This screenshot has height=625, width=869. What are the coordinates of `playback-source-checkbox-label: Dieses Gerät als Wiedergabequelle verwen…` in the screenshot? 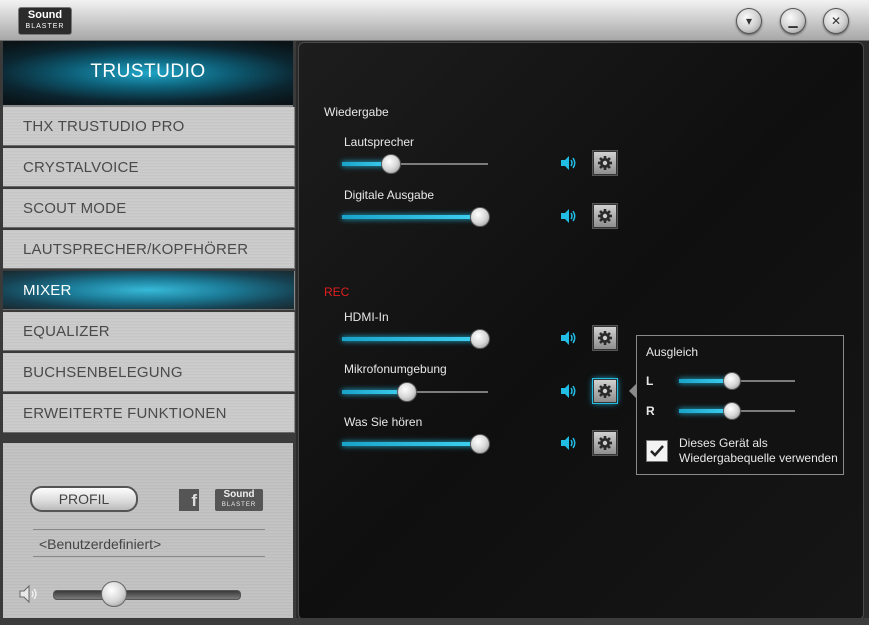 It's located at (758, 450).